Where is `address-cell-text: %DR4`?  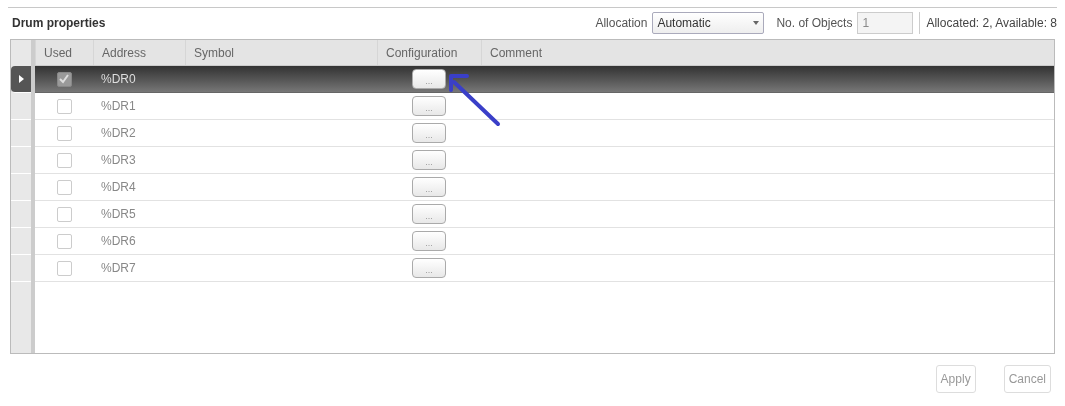
address-cell-text: %DR4 is located at coordinates (118, 187).